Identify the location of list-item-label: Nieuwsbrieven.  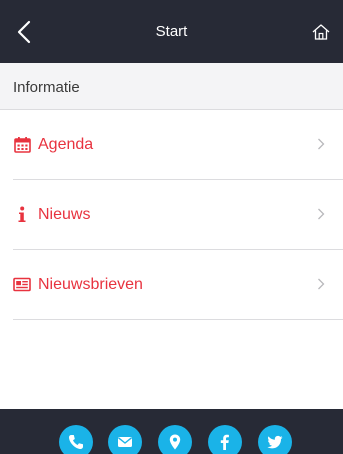
(90, 284).